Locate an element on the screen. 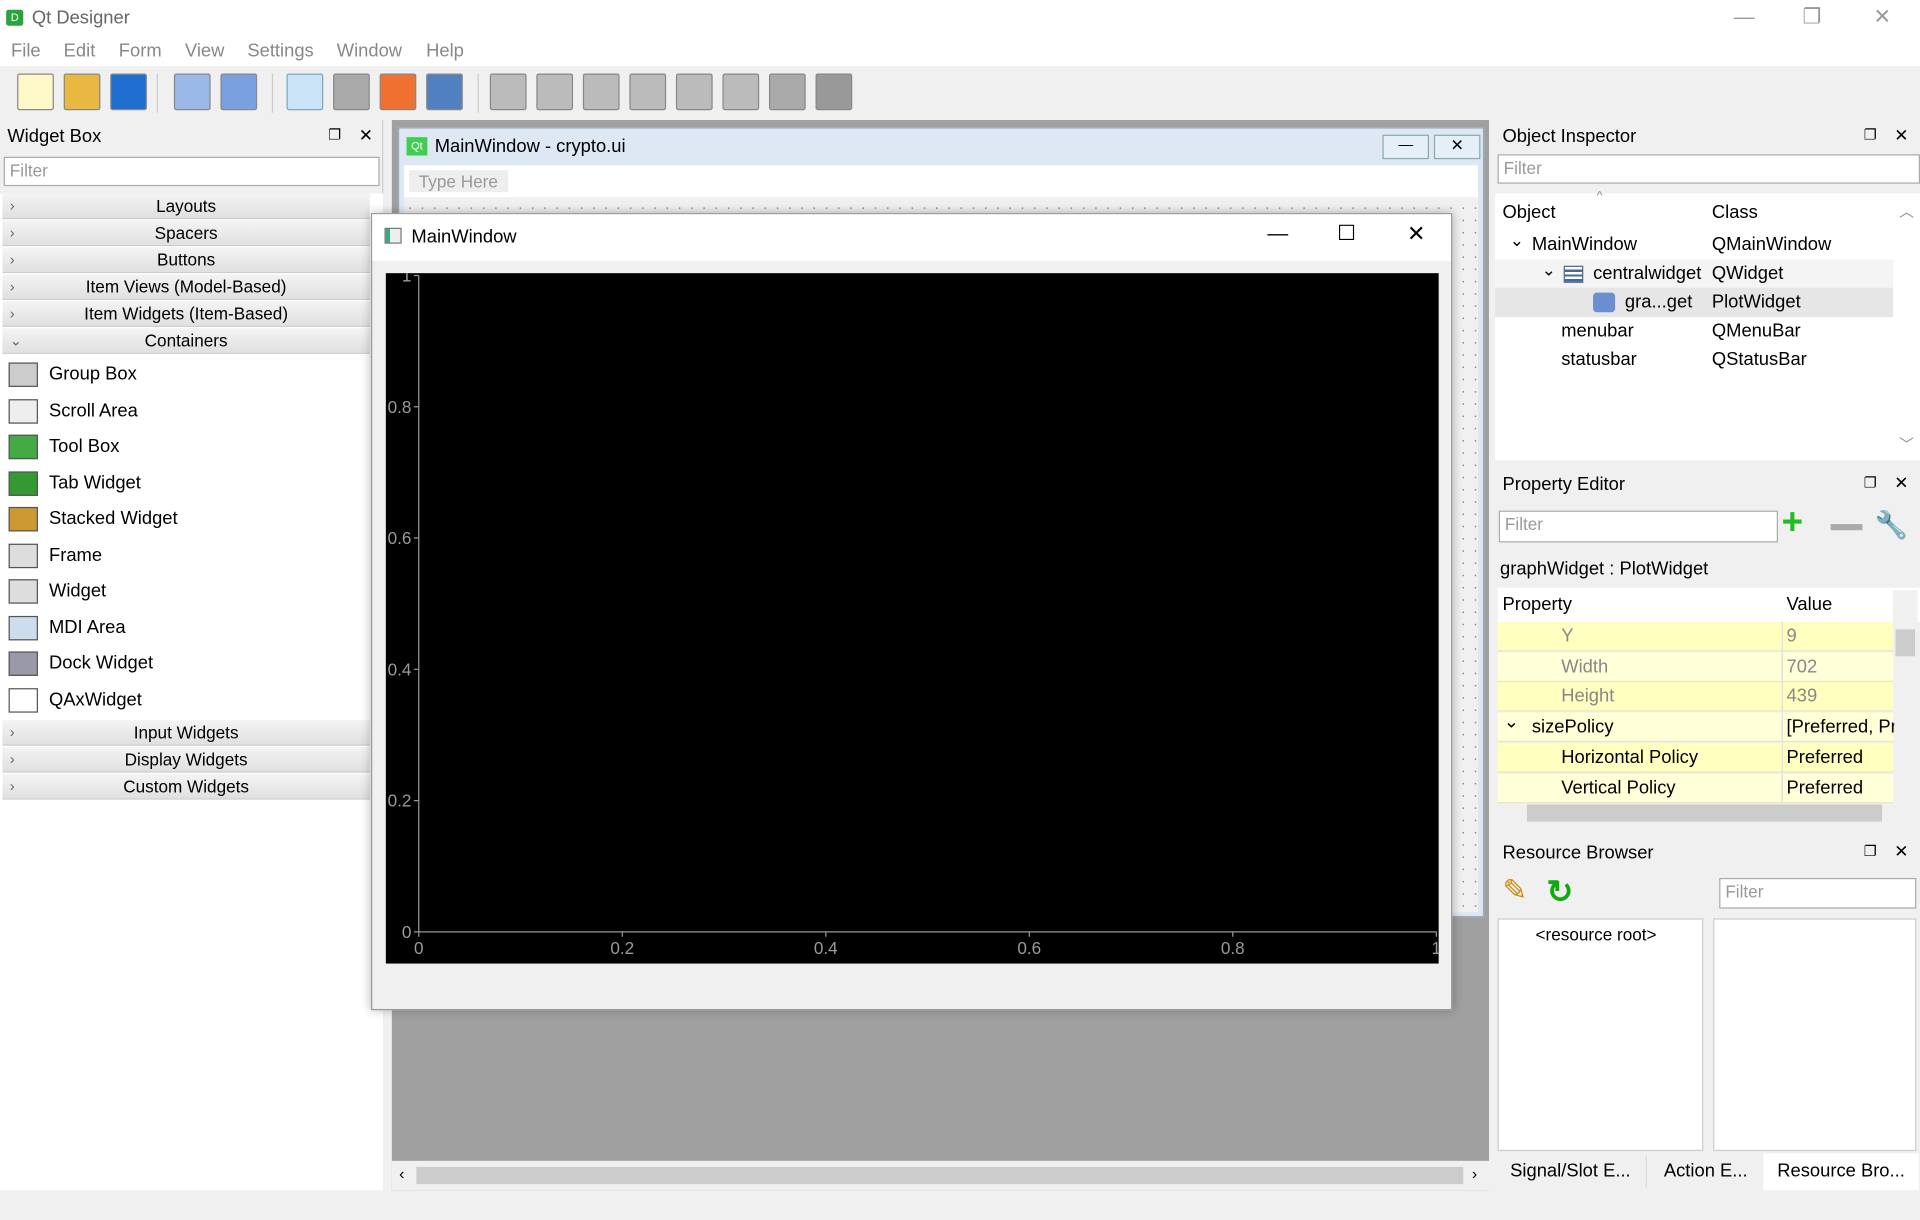 Image resolution: width=1920 pixels, height=1220 pixels. object-filter-input: Filter is located at coordinates (1708, 169).